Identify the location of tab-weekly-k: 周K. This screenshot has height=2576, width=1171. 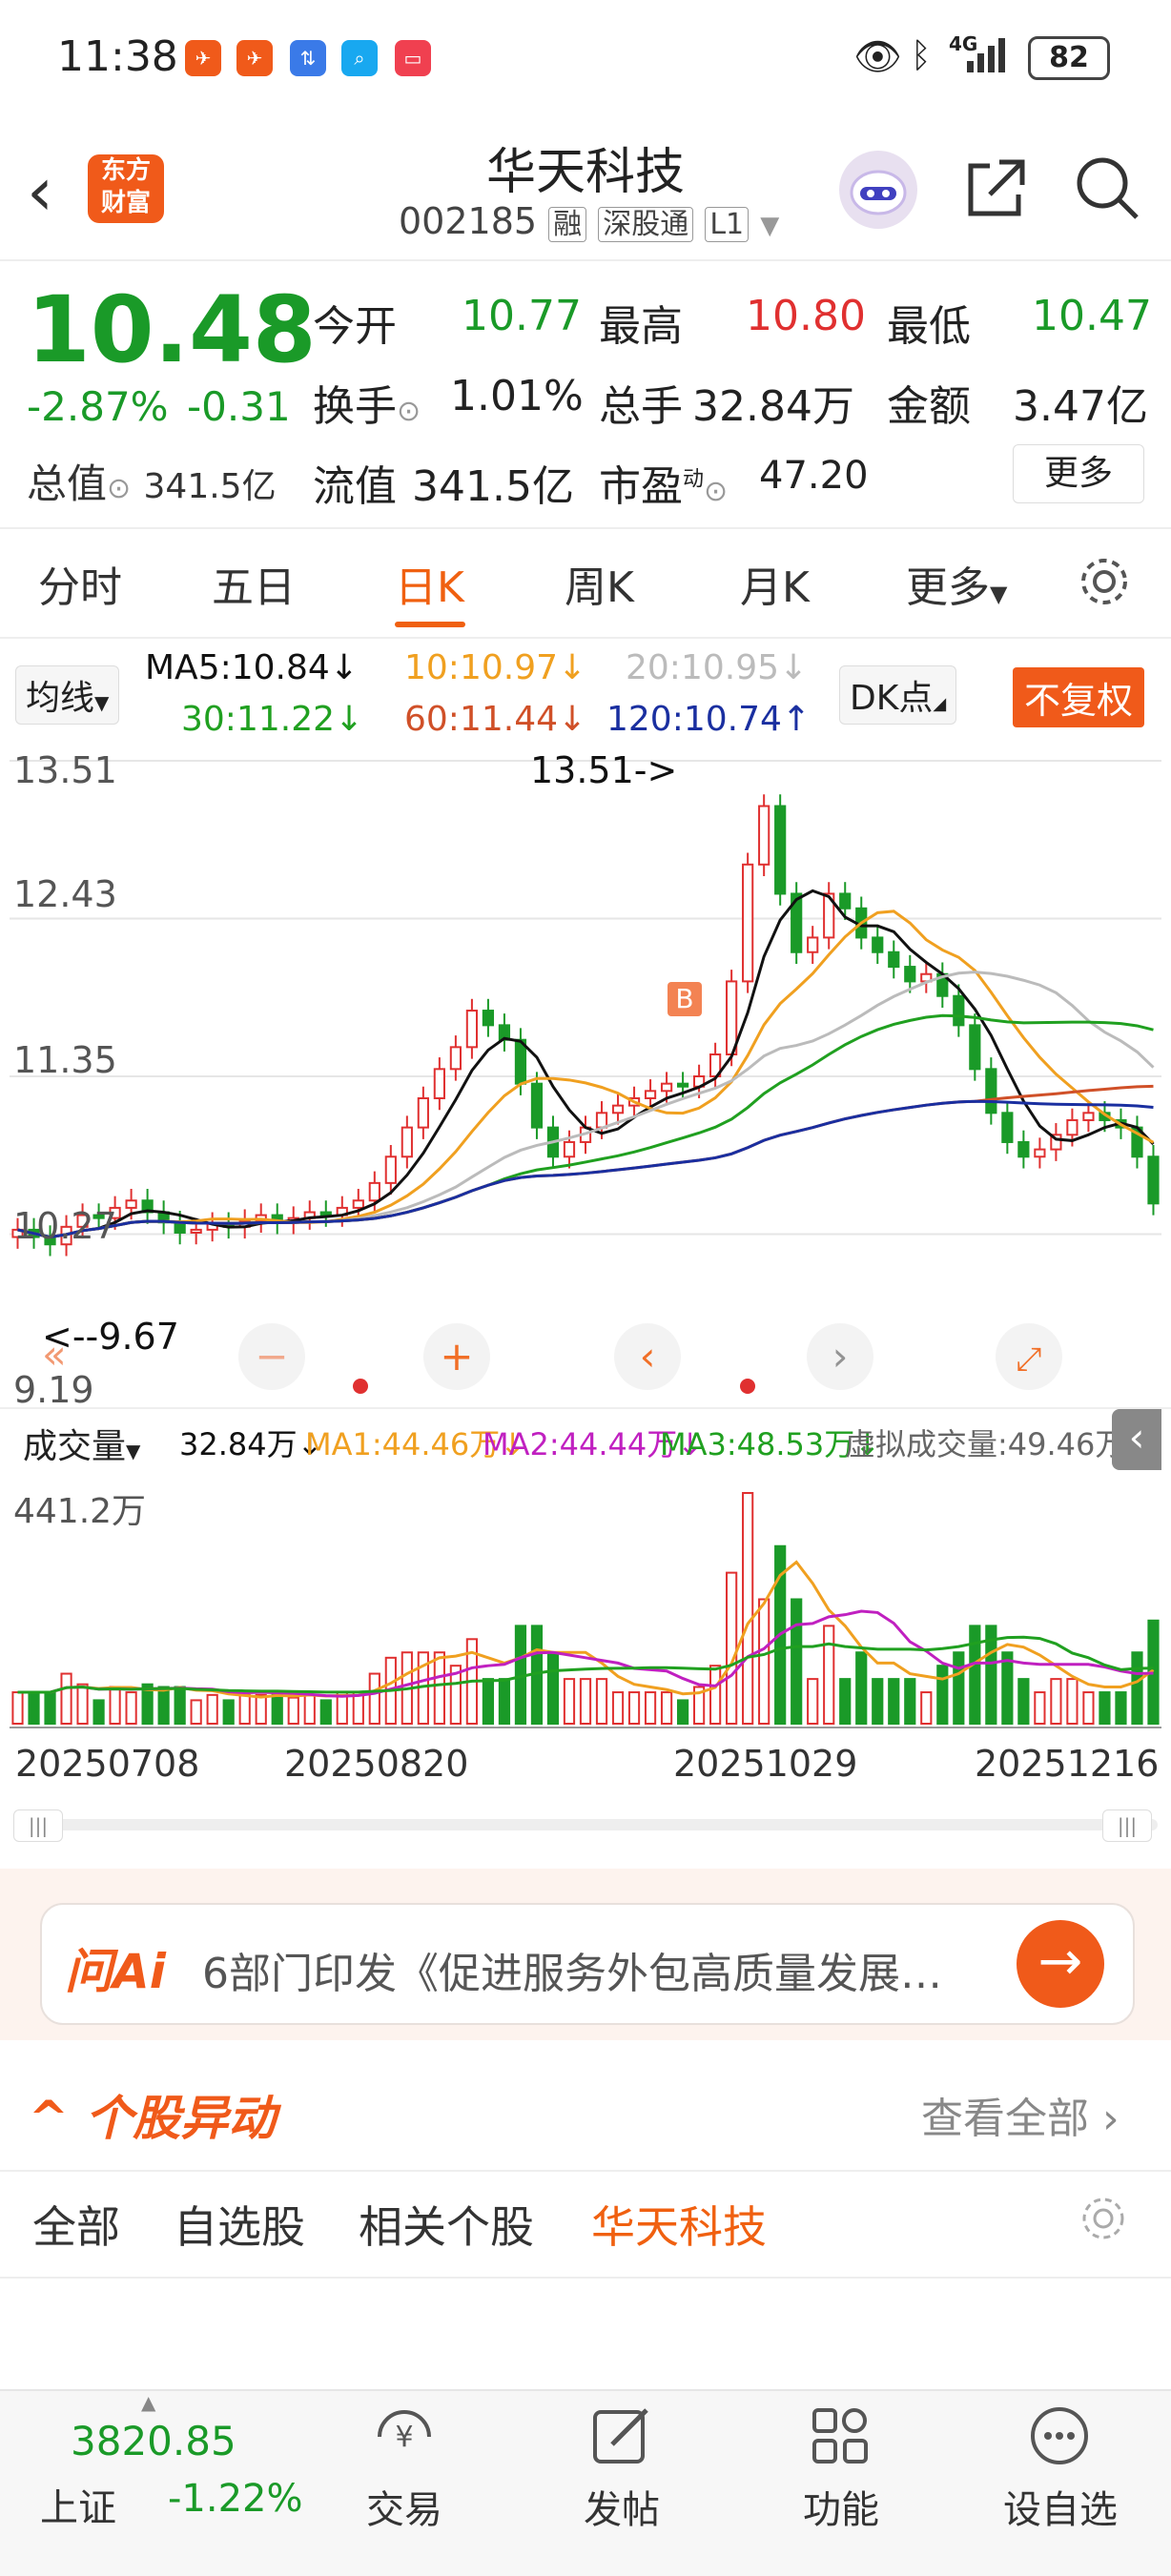
(599, 583).